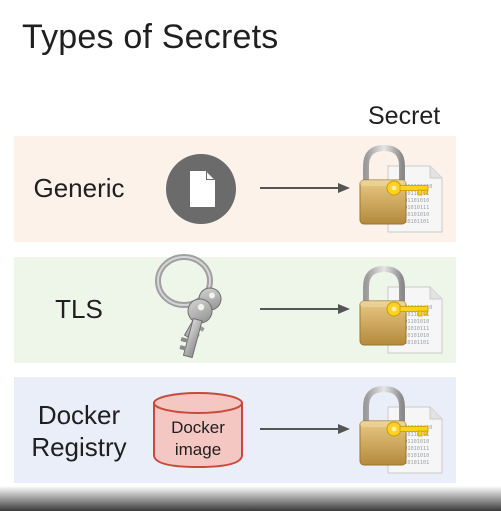 The width and height of the screenshot is (501, 511). Describe the element at coordinates (404, 116) in the screenshot. I see `secret-column-header: Secret` at that location.